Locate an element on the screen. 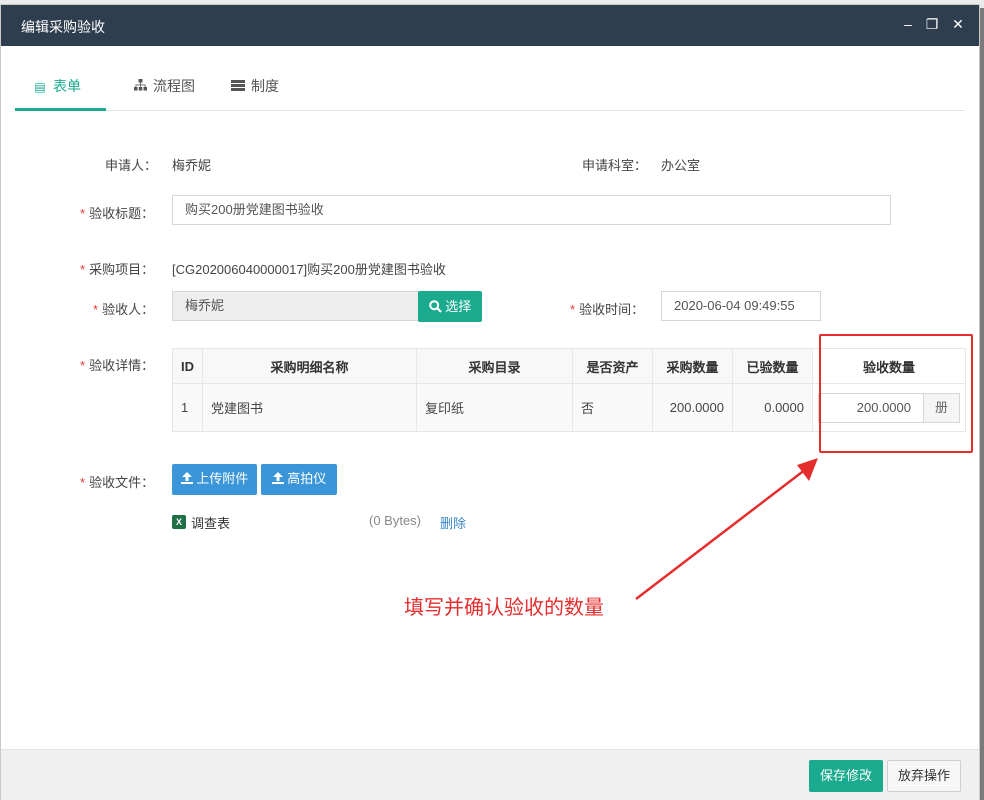 This screenshot has height=800, width=984. tab-form: ▤ 表单 is located at coordinates (60, 88).